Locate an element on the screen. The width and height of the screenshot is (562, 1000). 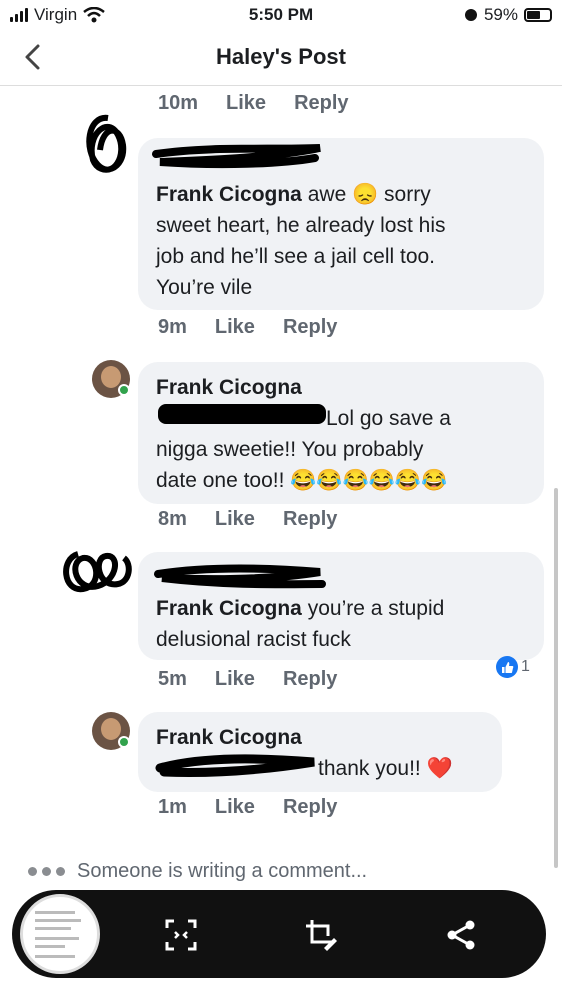
comment-actions: 1m Like Reply is located at coordinates (247, 807).